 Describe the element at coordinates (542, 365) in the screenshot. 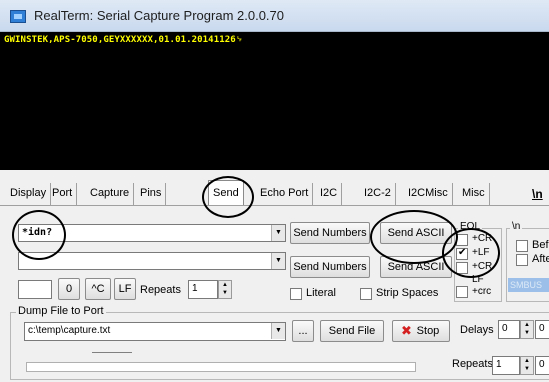

I see `dump-repeats-input-2: 0` at that location.